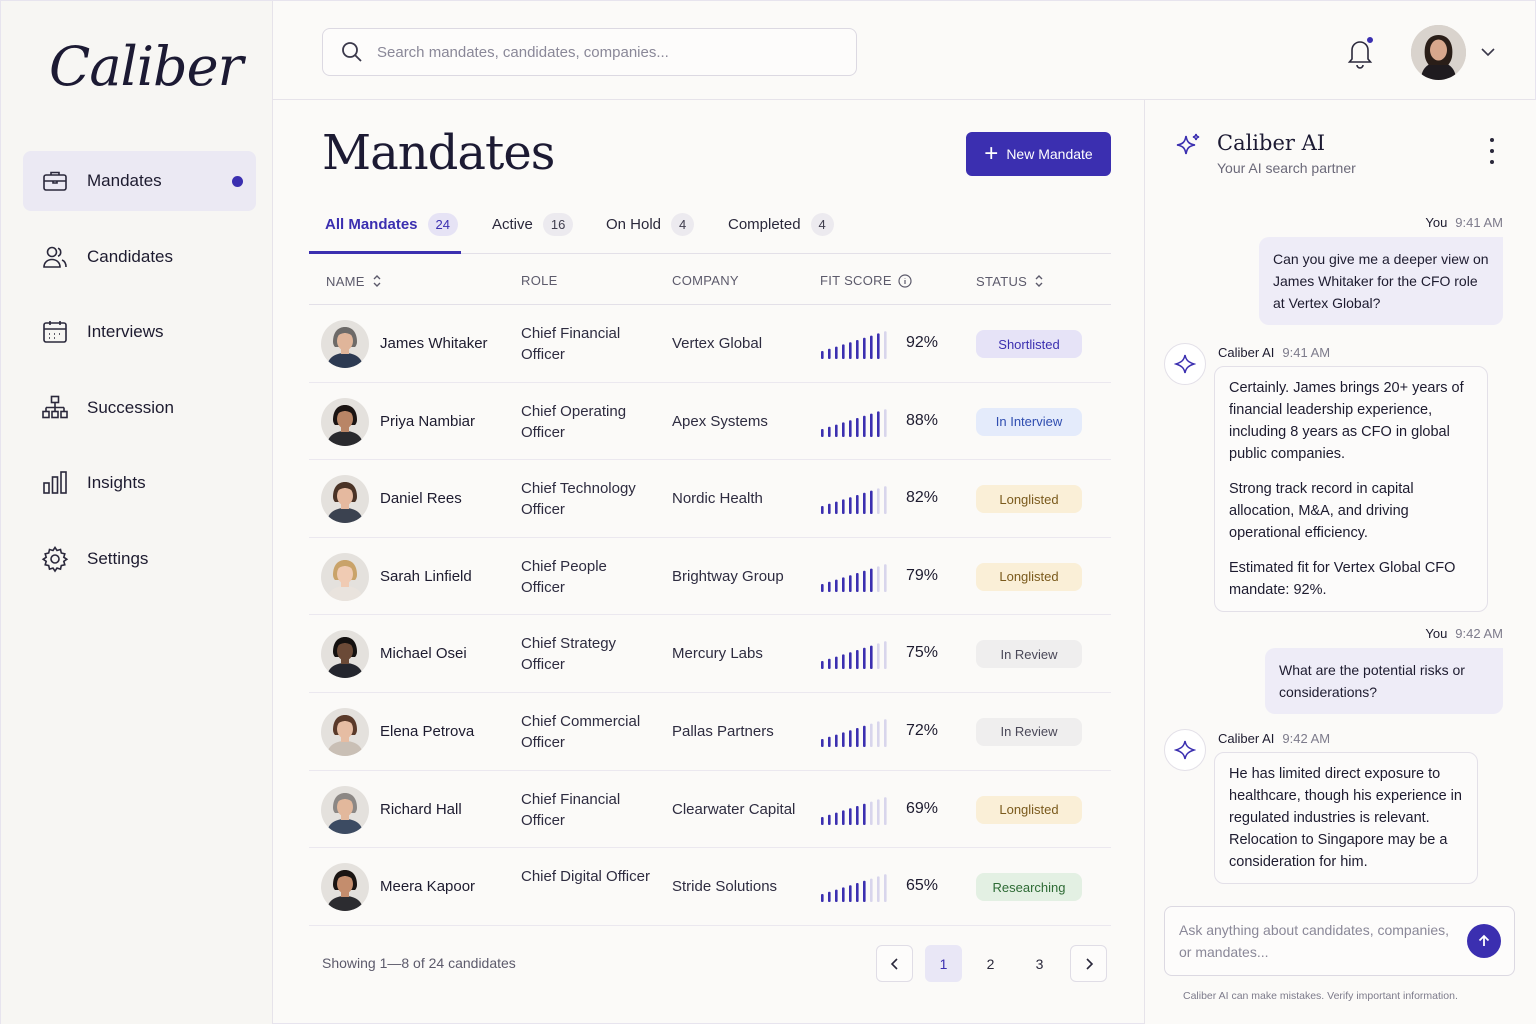 This screenshot has width=1536, height=1024. I want to click on tab-active: Active 16, so click(533, 224).